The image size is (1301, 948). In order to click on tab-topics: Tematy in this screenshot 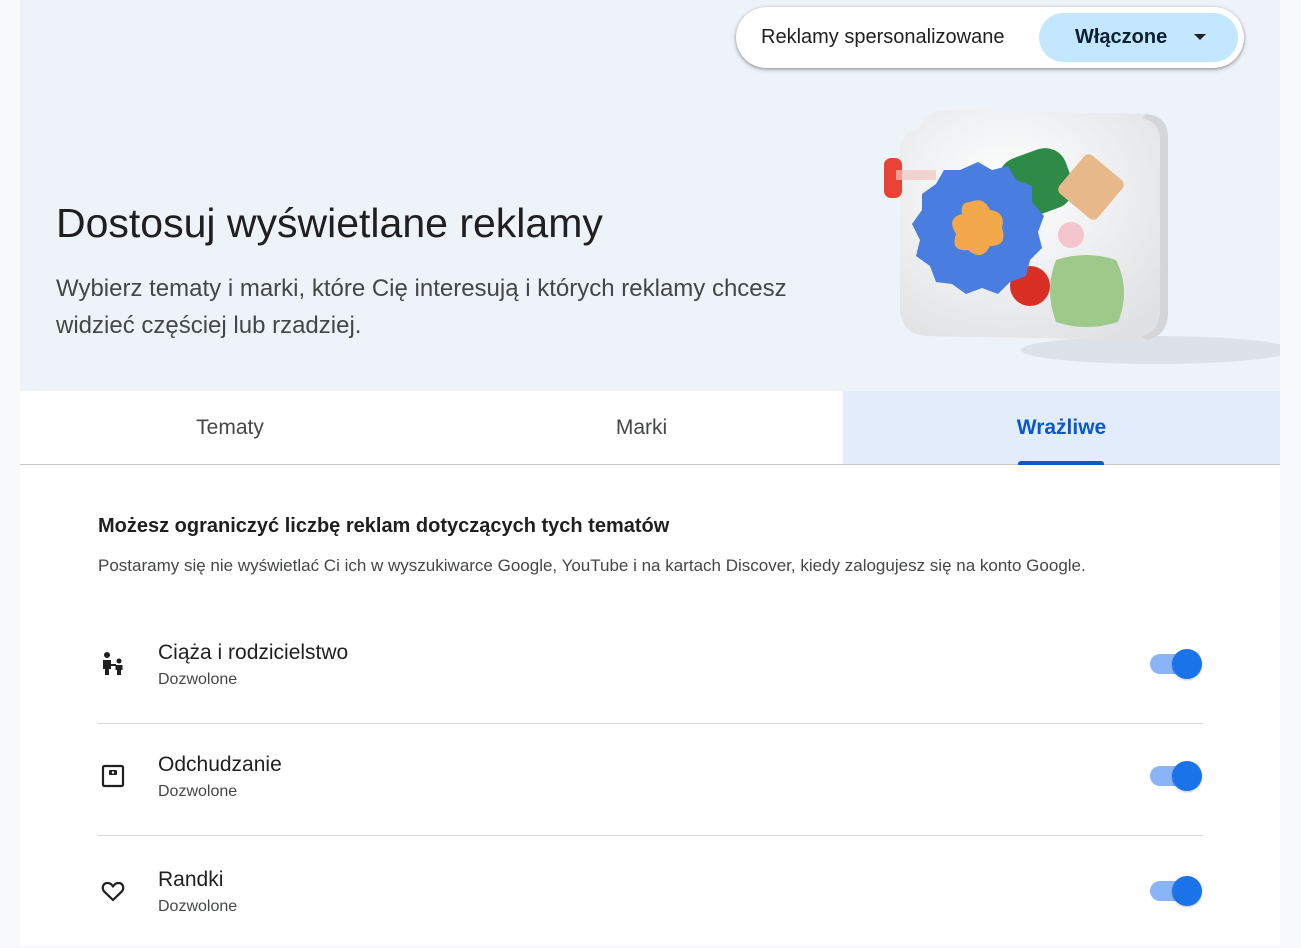, I will do `click(230, 427)`.